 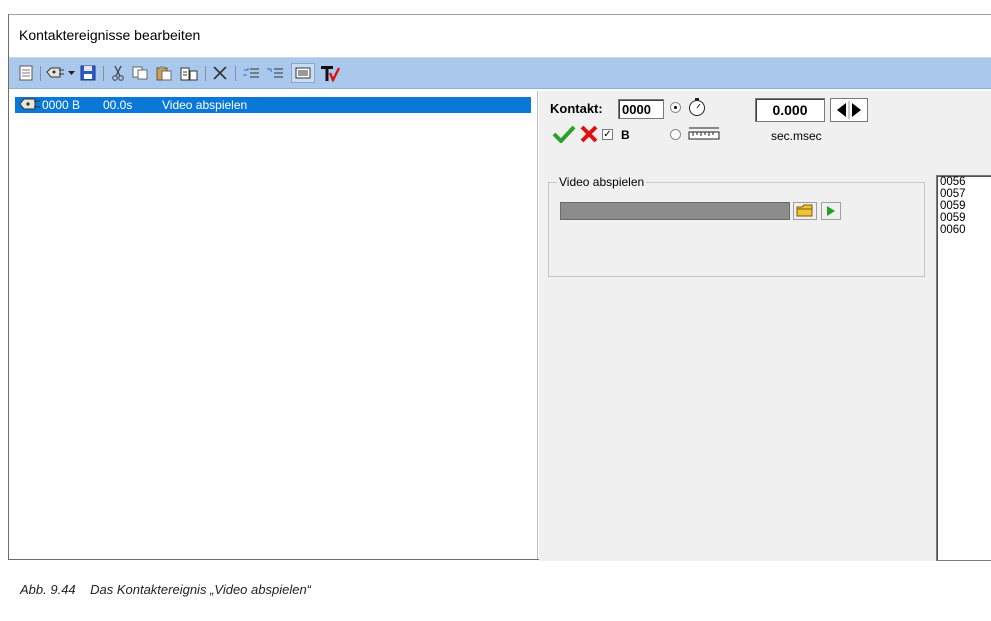 What do you see at coordinates (56, 73) in the screenshot?
I see `contact-add-icon` at bounding box center [56, 73].